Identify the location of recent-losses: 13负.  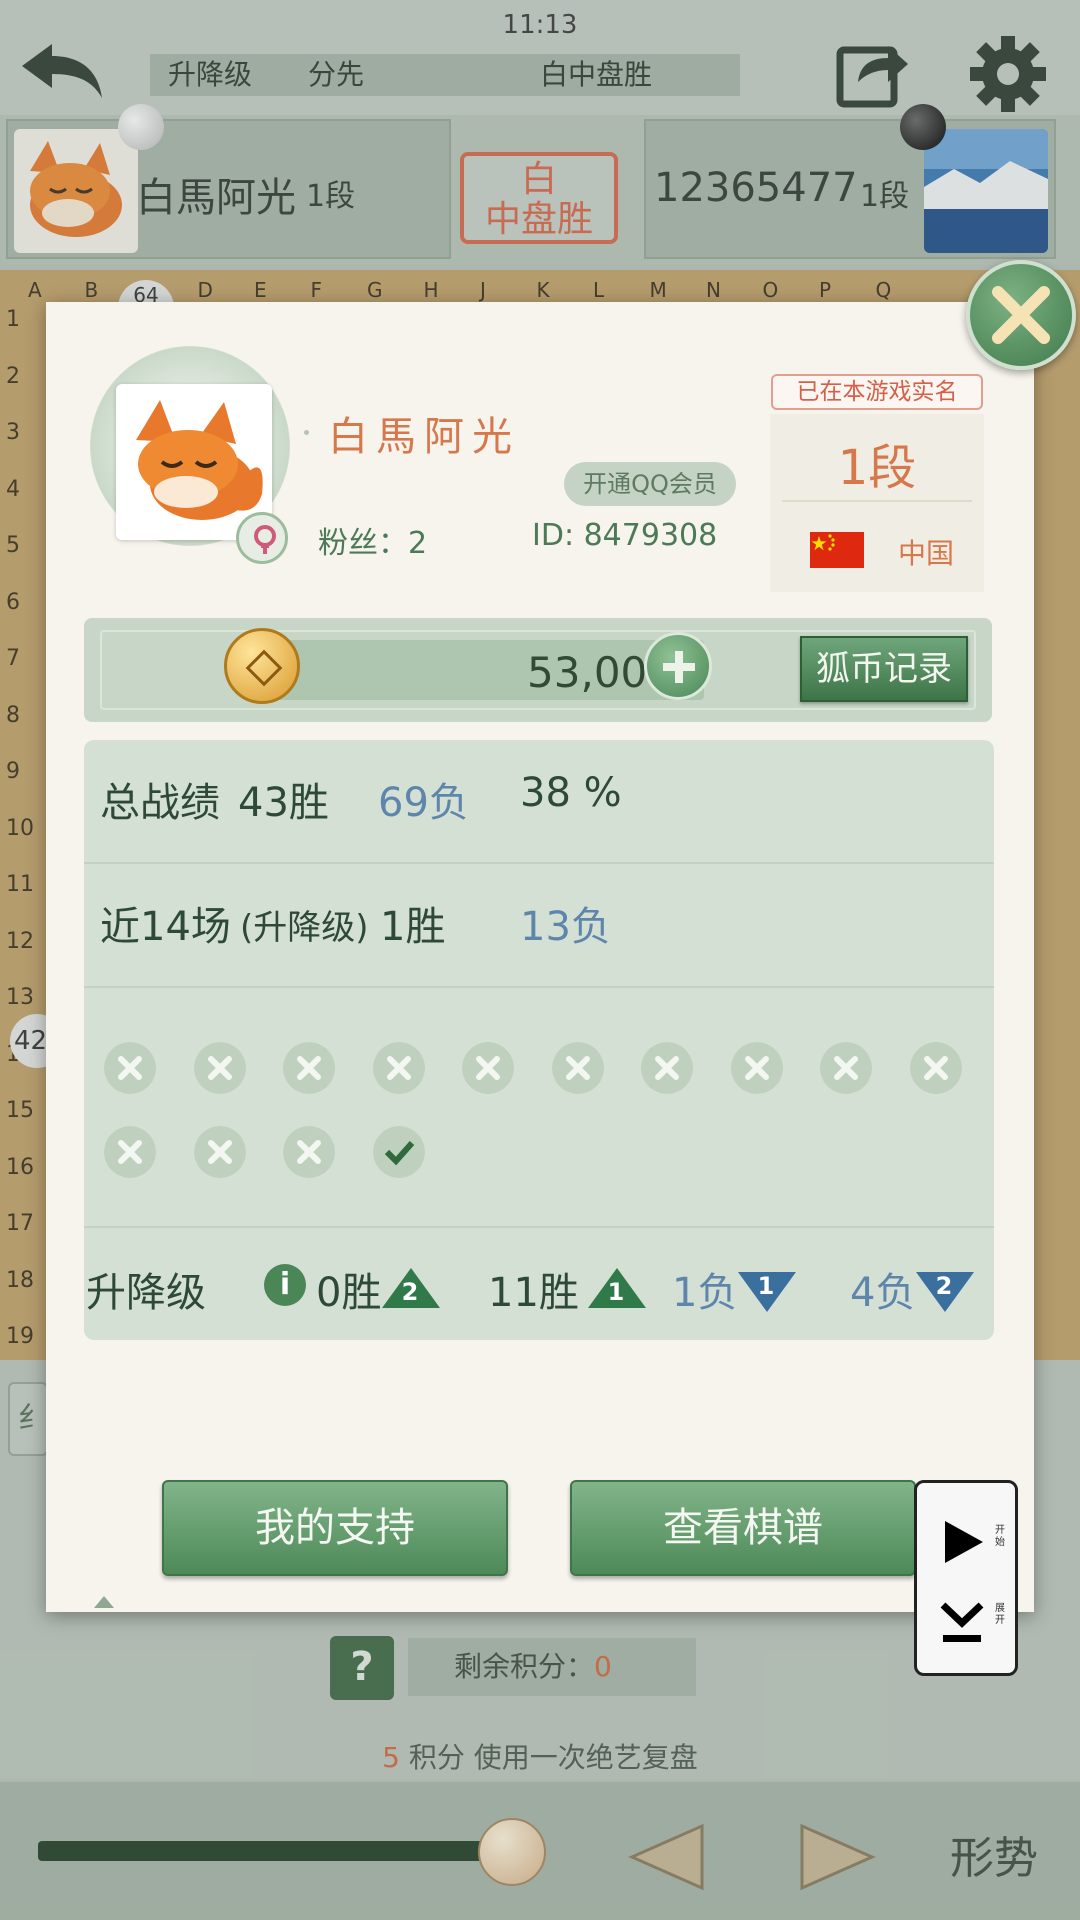
(565, 927).